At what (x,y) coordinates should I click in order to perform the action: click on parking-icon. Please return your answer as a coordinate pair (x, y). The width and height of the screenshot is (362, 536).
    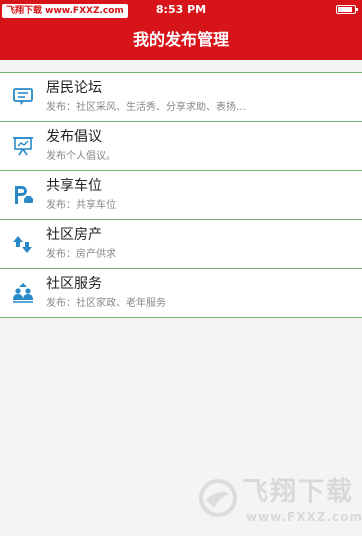
    Looking at the image, I should click on (24, 195).